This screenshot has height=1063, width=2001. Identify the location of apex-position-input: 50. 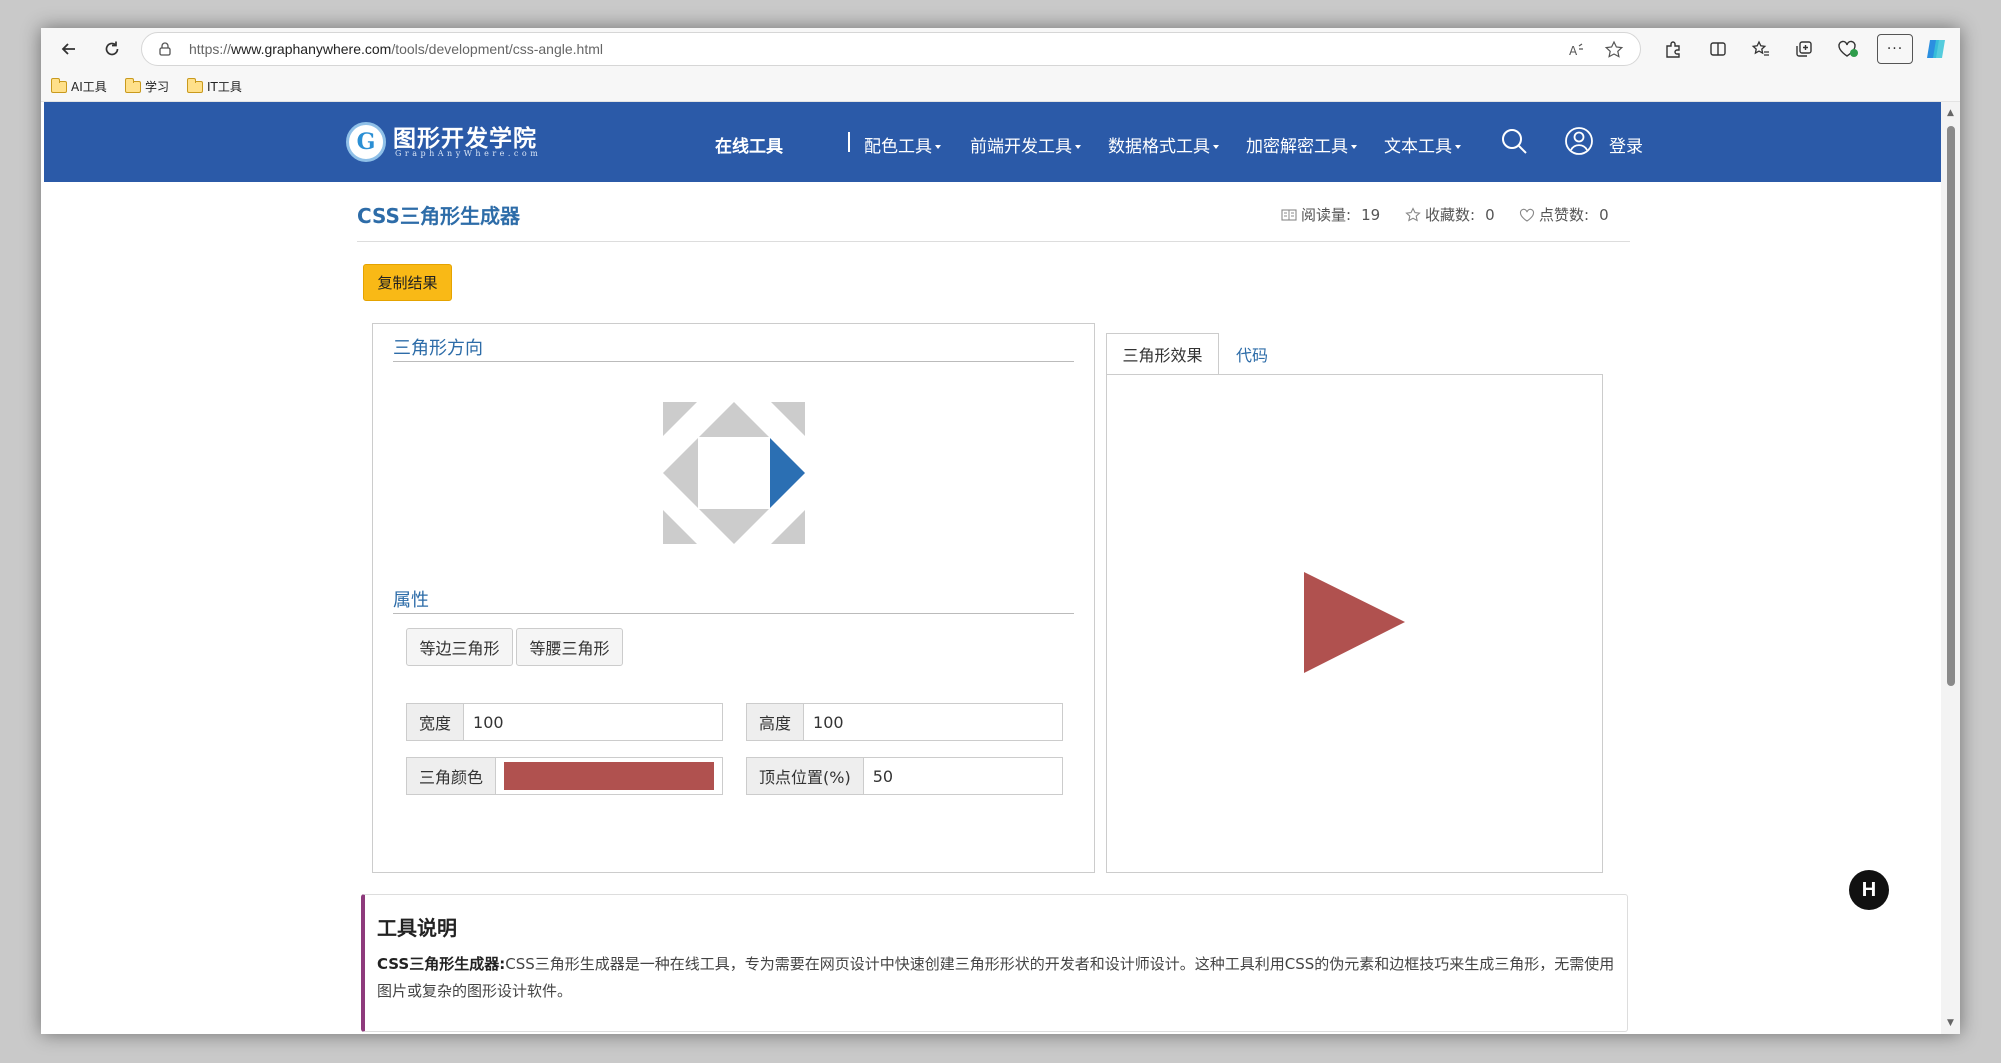
(962, 776).